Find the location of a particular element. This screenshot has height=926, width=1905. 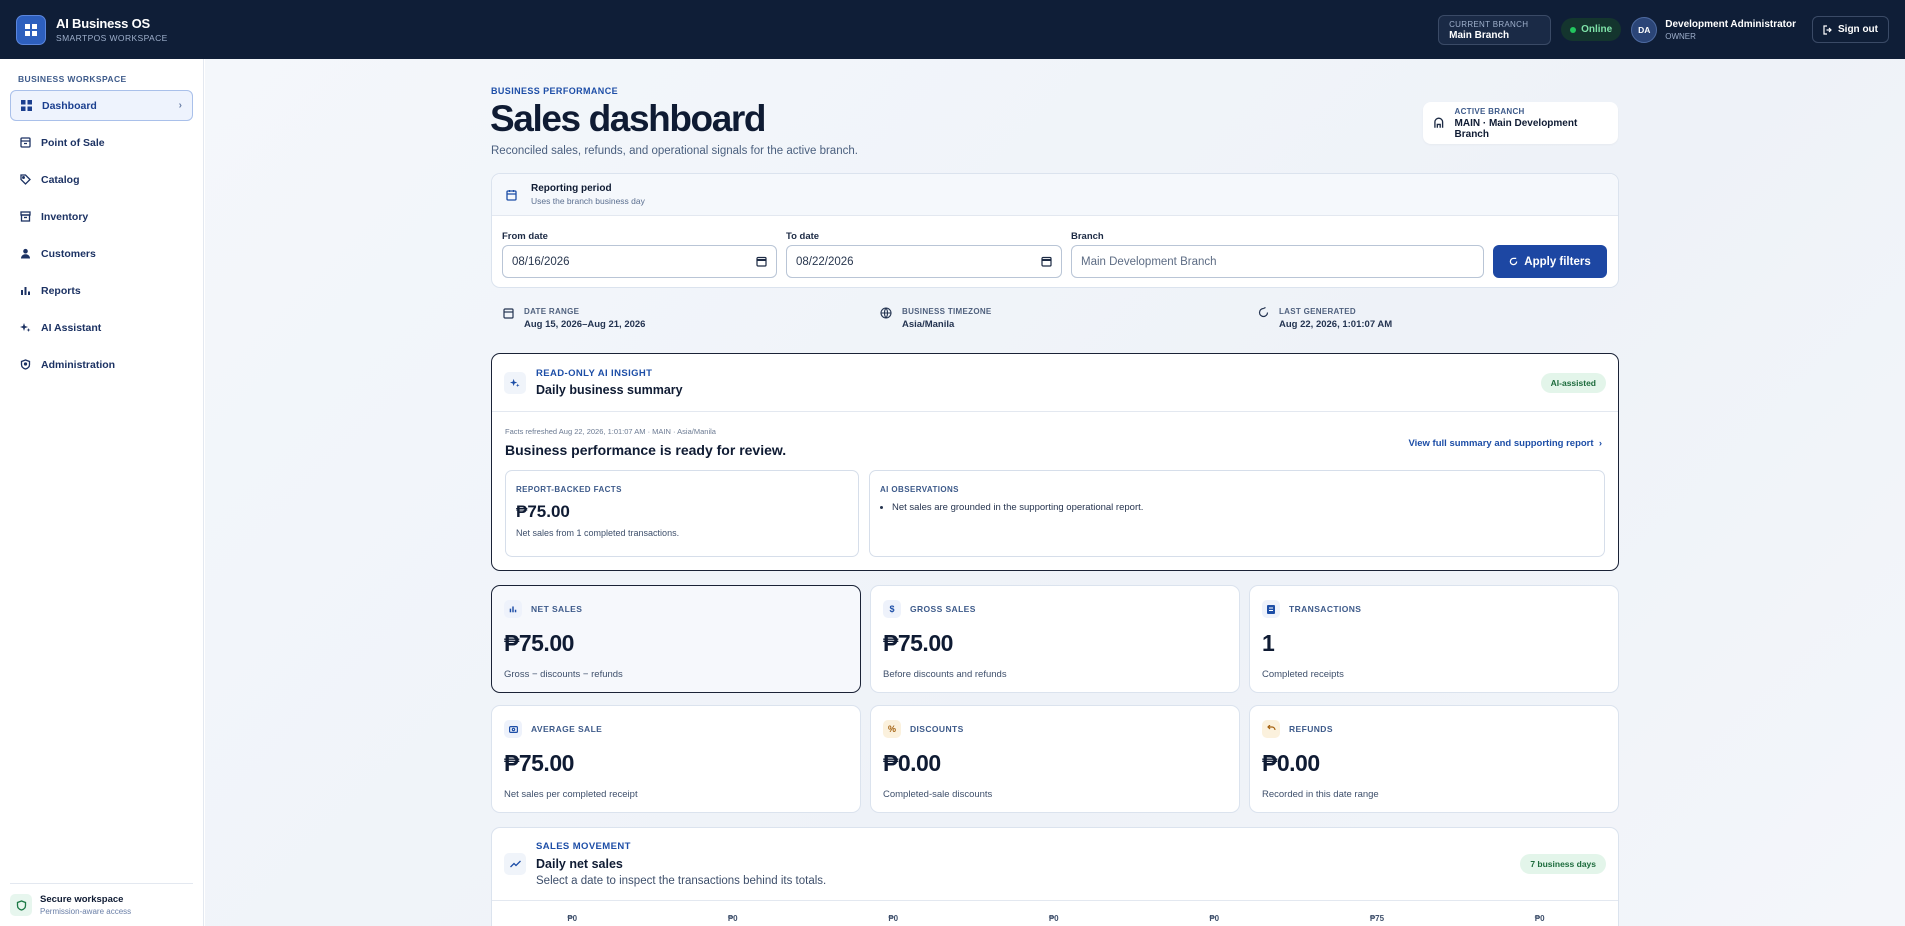

kpi-label: NET SALES is located at coordinates (557, 609).